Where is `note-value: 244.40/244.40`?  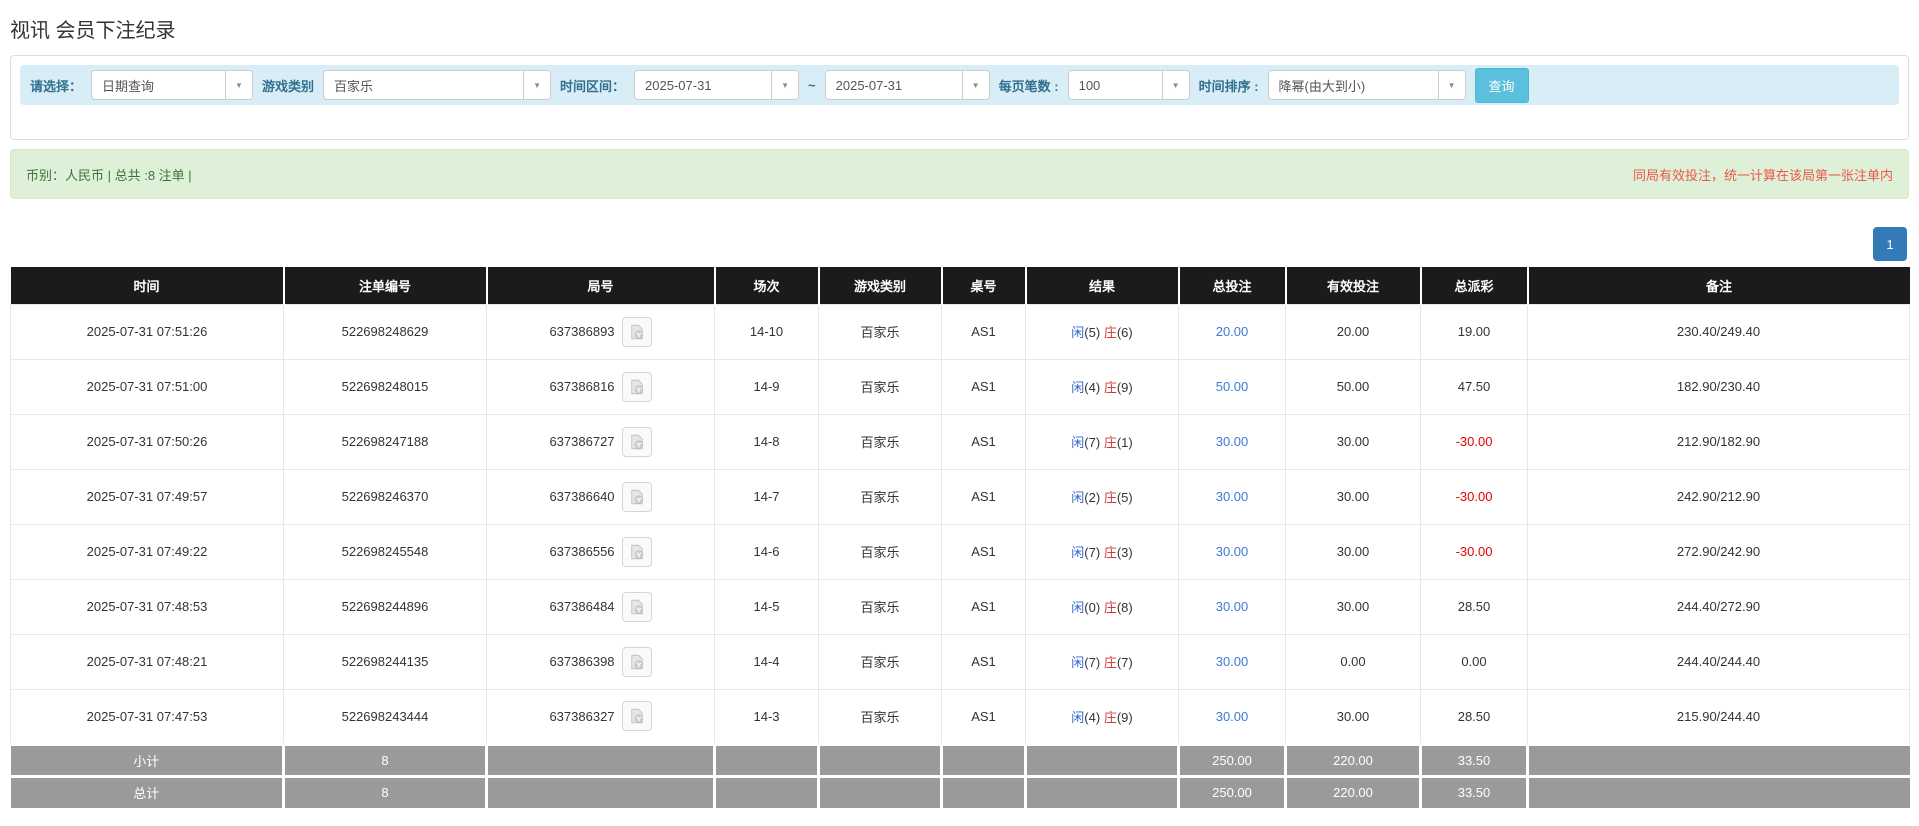
note-value: 244.40/244.40 is located at coordinates (1718, 661).